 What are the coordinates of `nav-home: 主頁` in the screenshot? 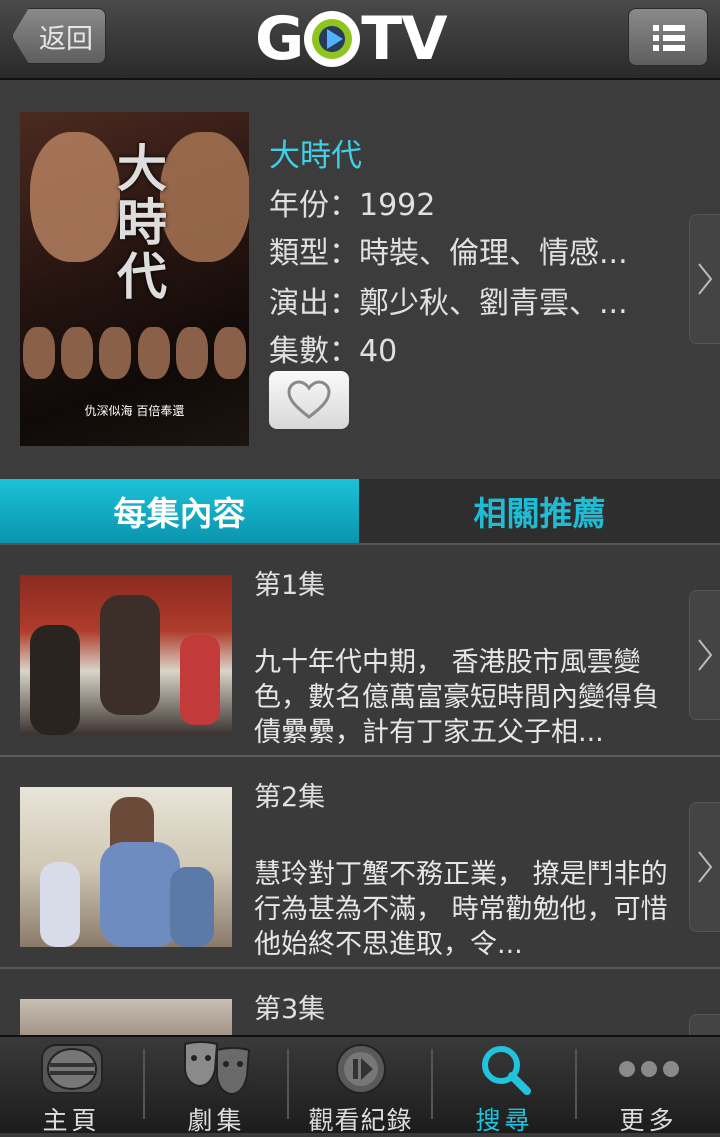 It's located at (71, 1086).